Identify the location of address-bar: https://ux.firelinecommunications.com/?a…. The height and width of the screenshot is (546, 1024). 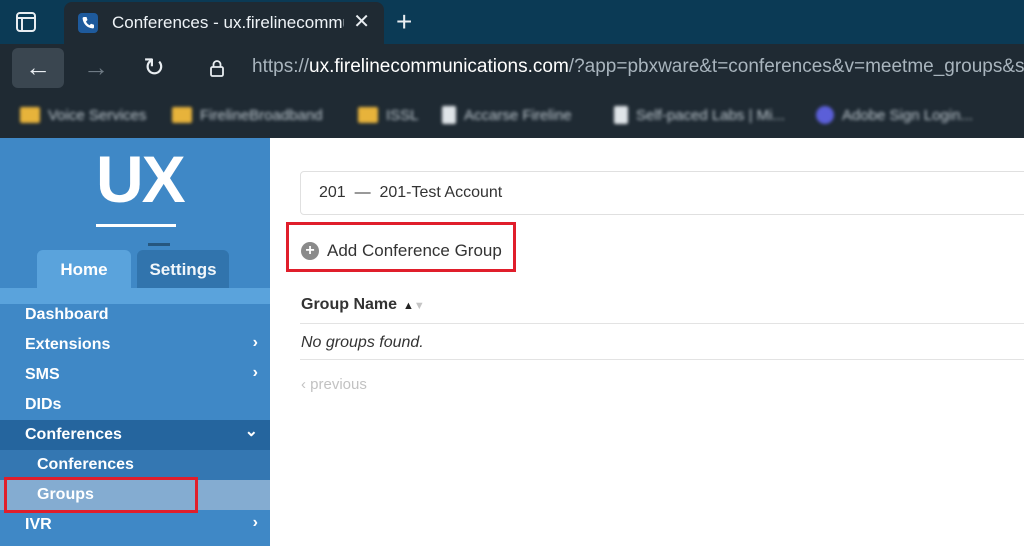
(638, 67).